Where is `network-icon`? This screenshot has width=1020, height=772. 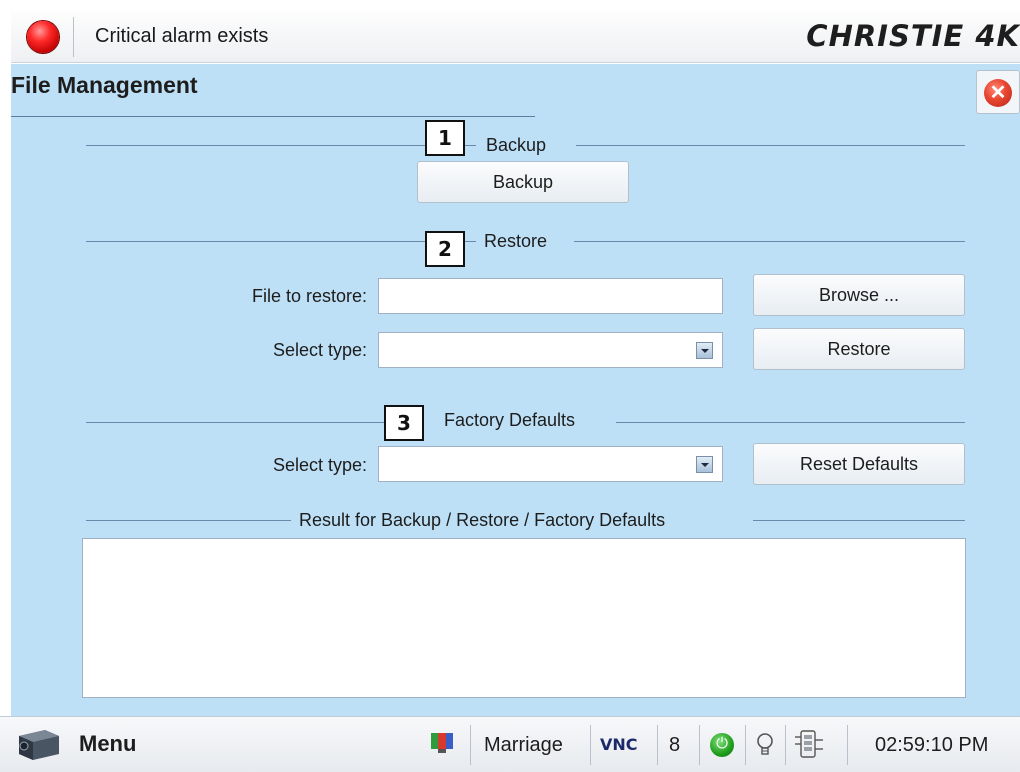 network-icon is located at coordinates (809, 744).